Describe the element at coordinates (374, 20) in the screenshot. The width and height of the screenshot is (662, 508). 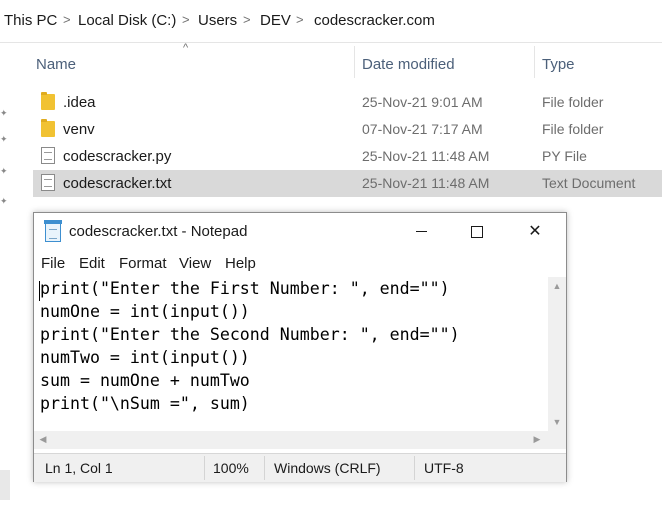
I see `breadcrumb-codescracker: codescracker.com` at that location.